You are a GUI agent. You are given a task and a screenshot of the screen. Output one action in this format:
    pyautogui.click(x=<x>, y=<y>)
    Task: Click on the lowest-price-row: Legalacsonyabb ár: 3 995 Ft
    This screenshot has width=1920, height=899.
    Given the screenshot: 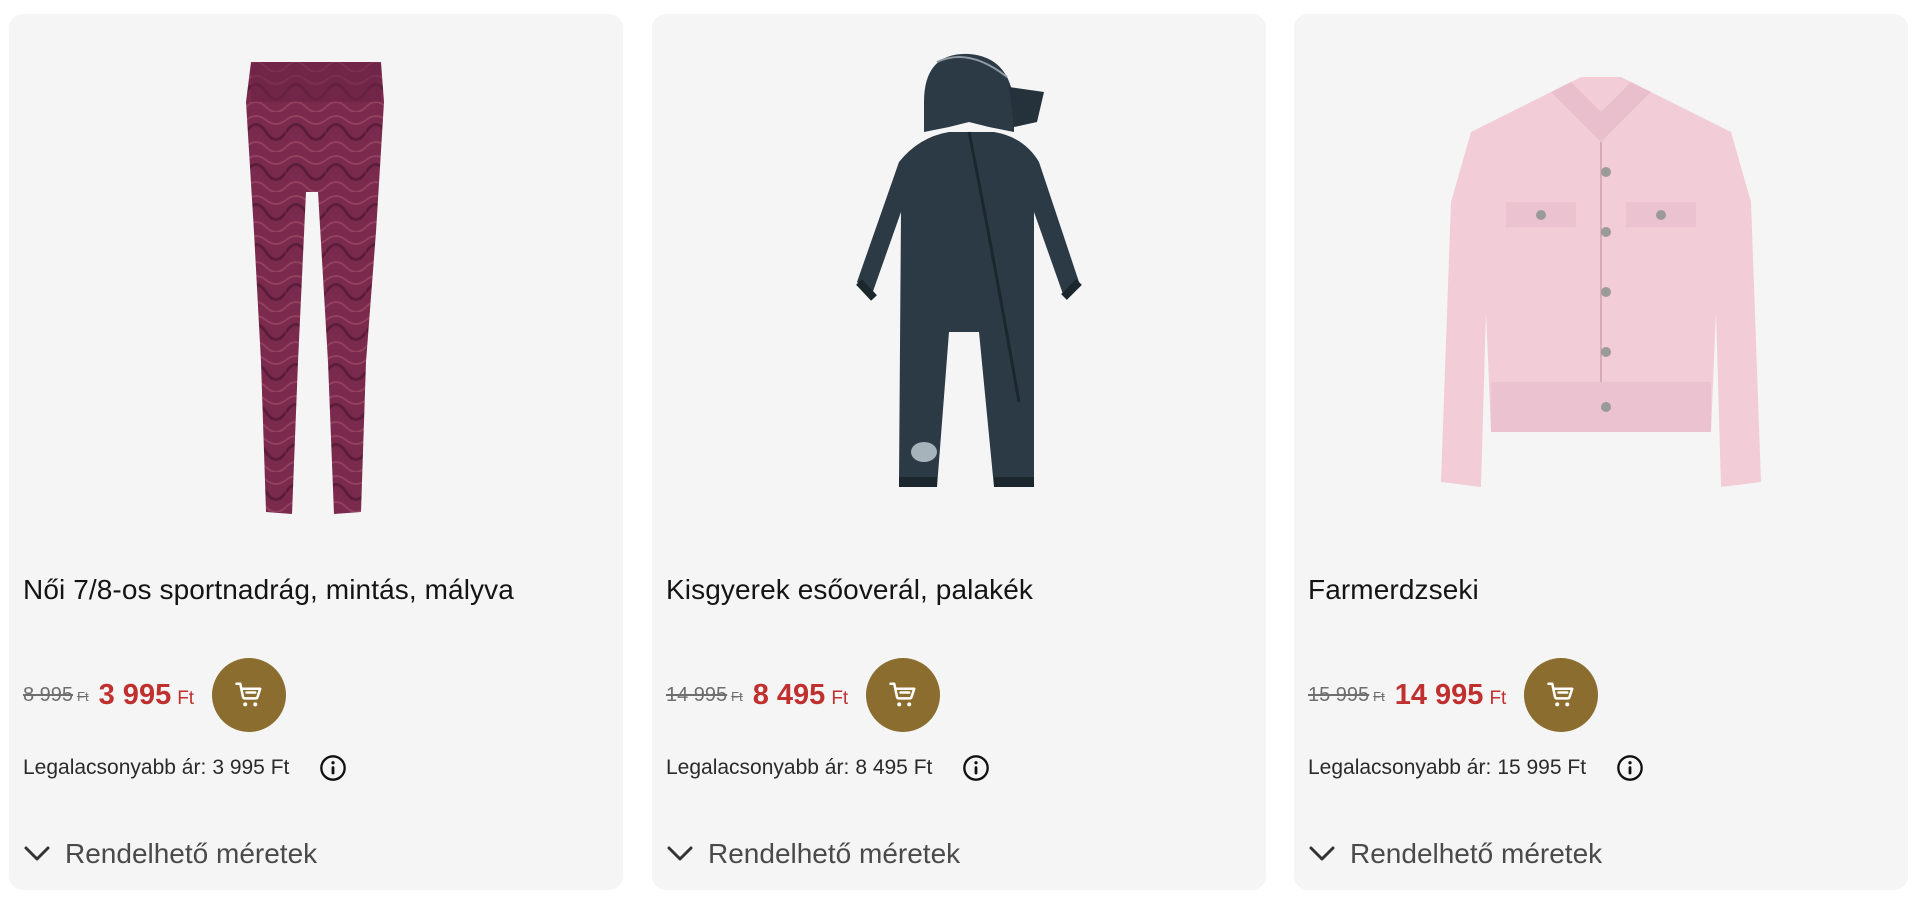 What is the action you would take?
    pyautogui.click(x=185, y=768)
    